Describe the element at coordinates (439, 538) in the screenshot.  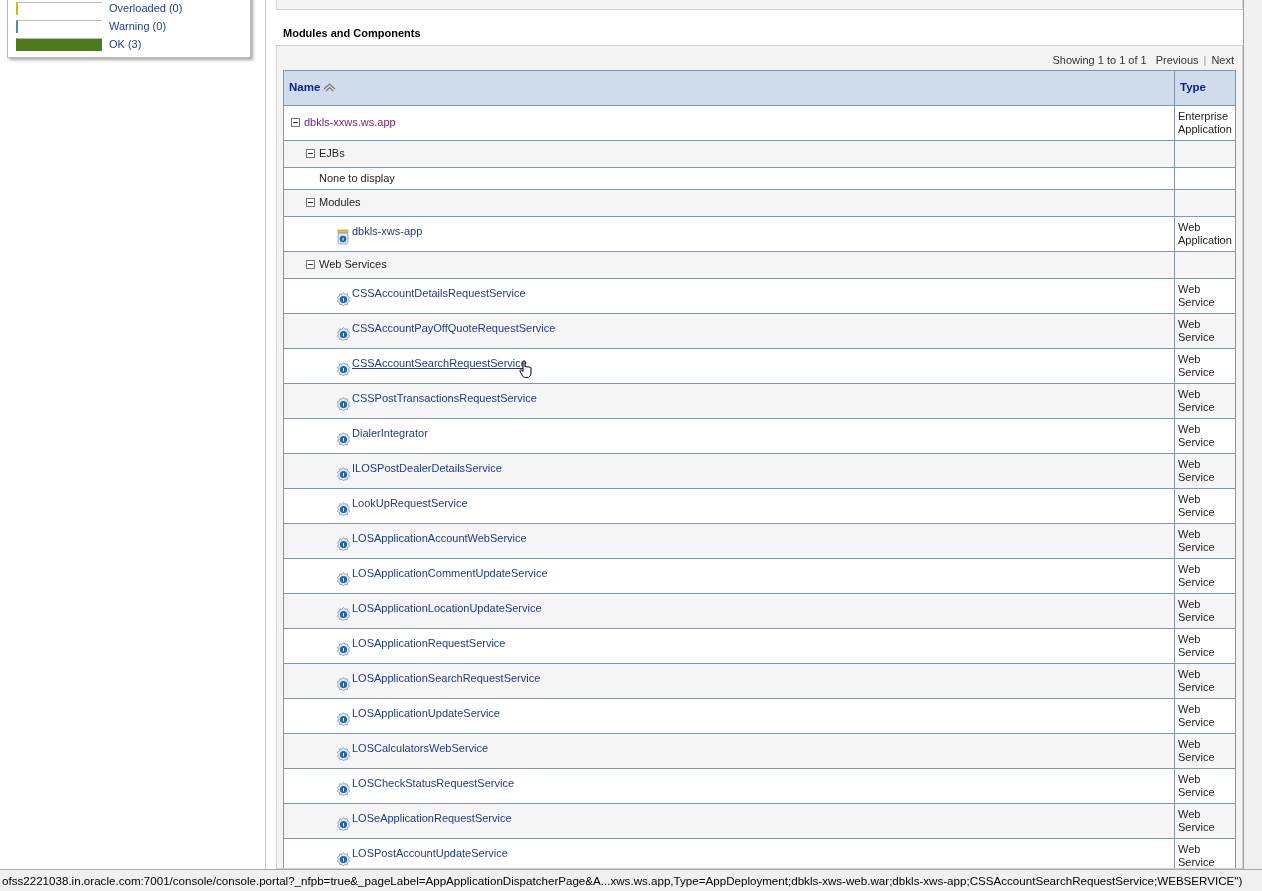
I see `service-link: LOSApplicationAccountWebService` at that location.